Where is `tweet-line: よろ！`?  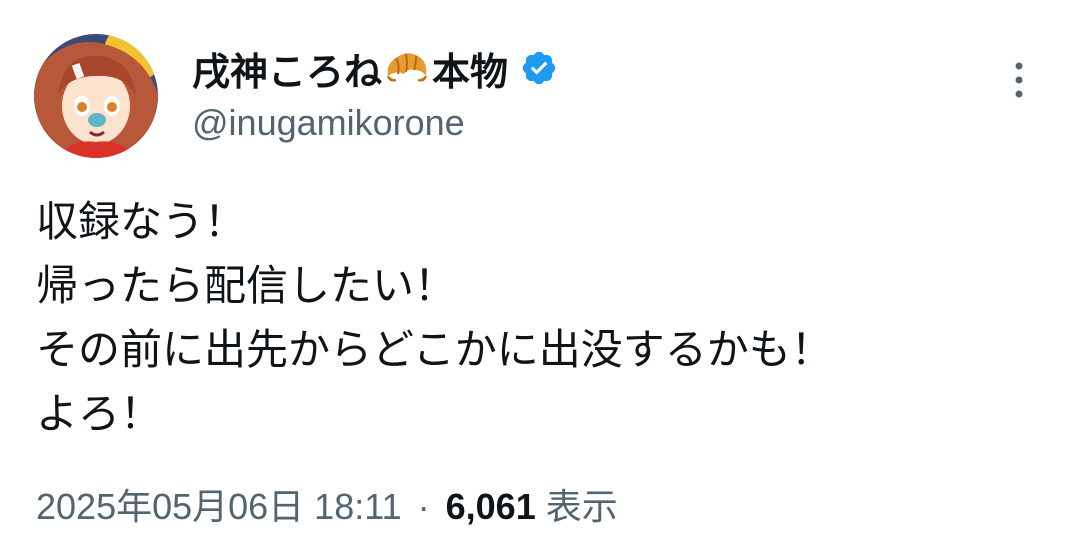
tweet-line: よろ！ is located at coordinates (99, 413).